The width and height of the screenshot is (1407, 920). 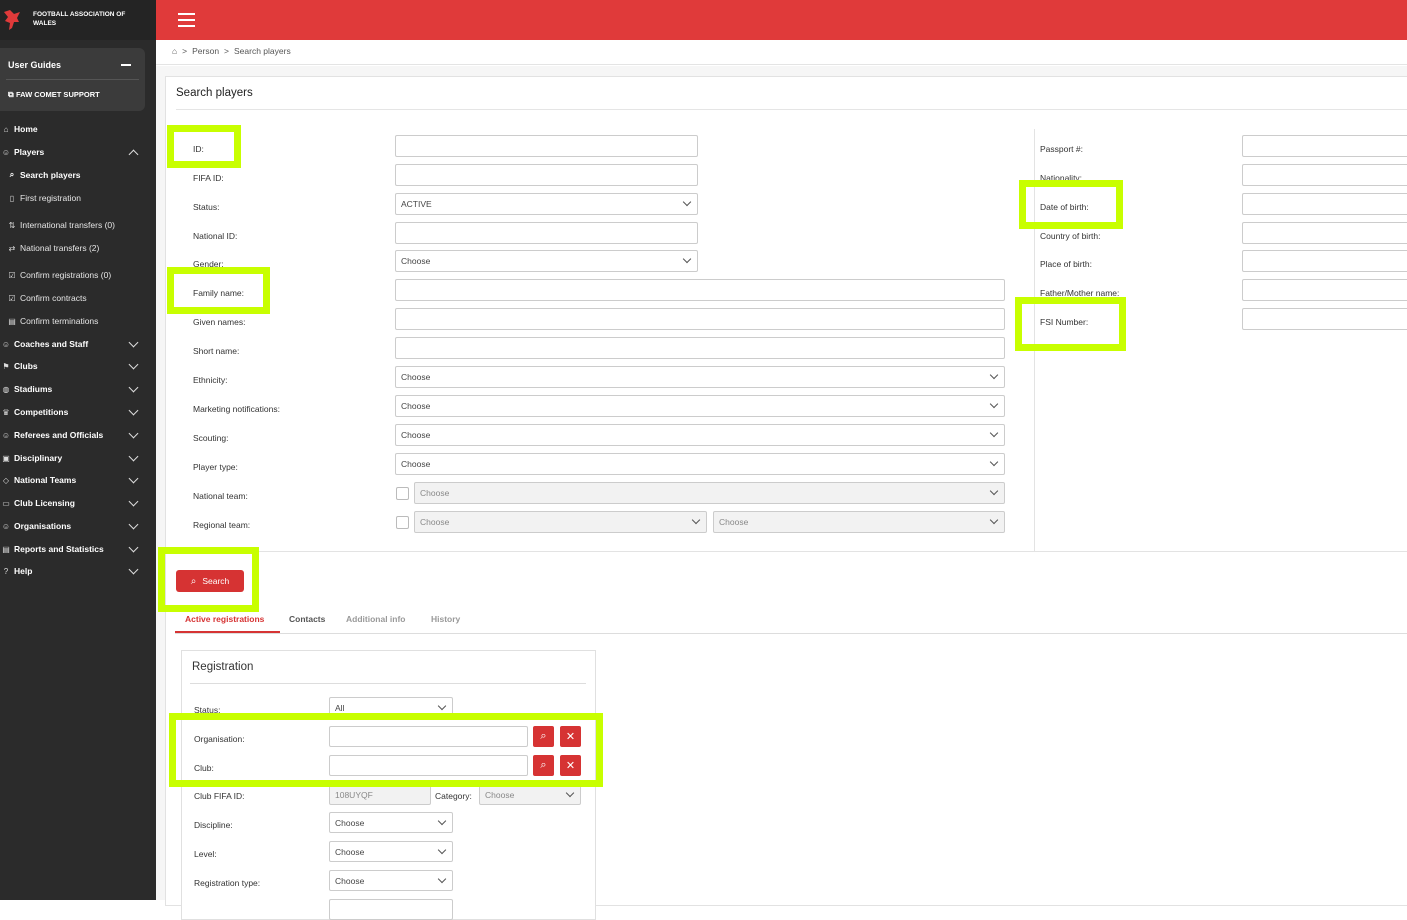 What do you see at coordinates (709, 493) in the screenshot?
I see `national-team-select: Choose` at bounding box center [709, 493].